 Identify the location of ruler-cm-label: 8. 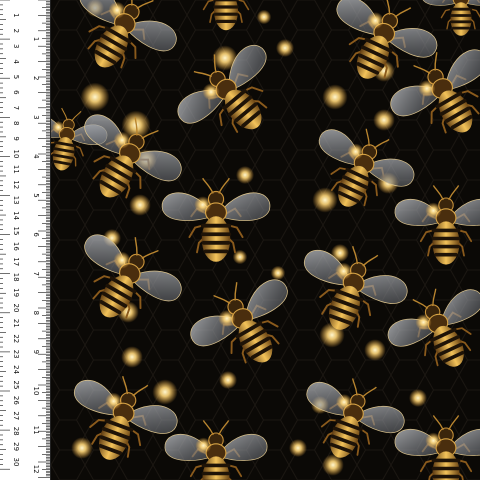
(16, 123).